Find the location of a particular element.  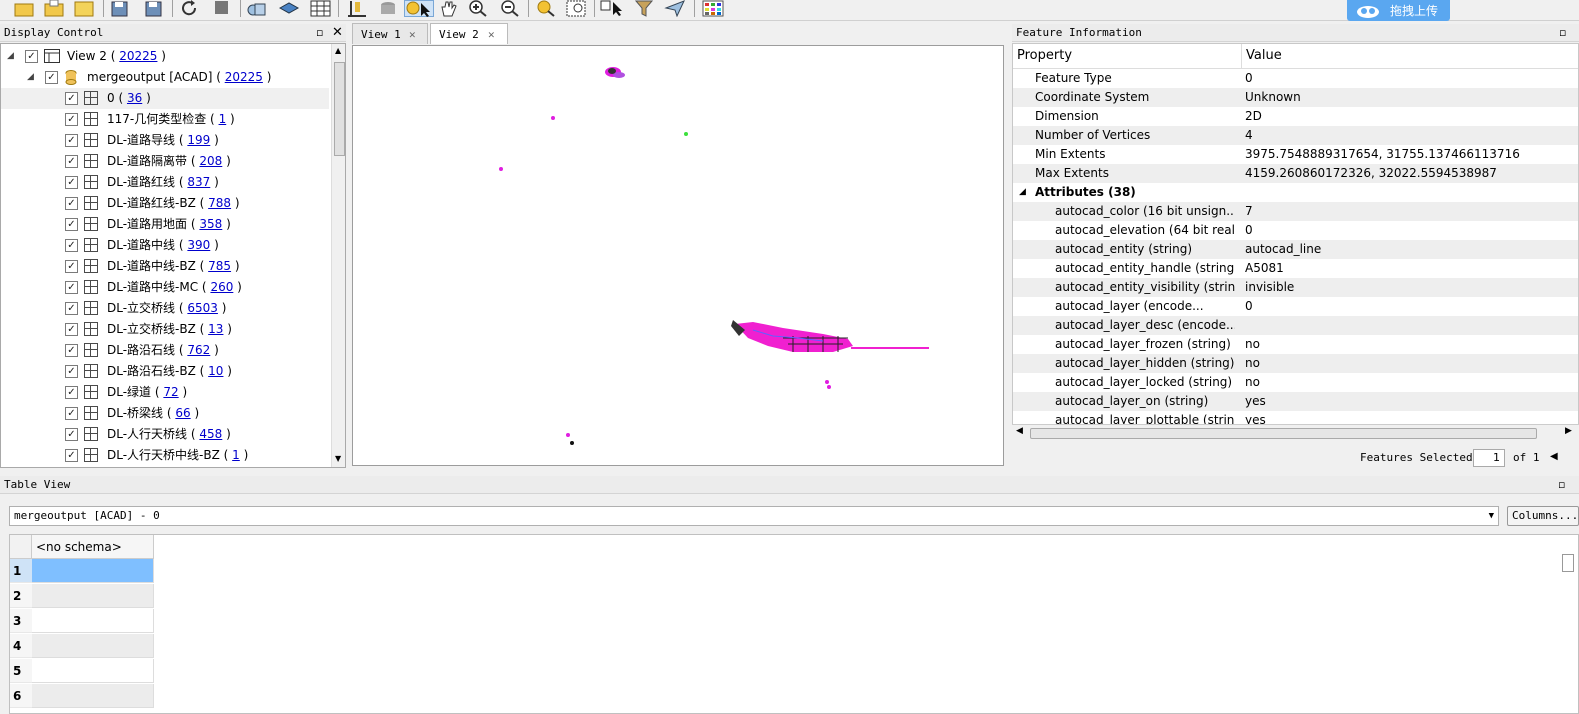

layer-item: ✓ DL-道路红线-BZ ( 788 ) is located at coordinates (165, 203).